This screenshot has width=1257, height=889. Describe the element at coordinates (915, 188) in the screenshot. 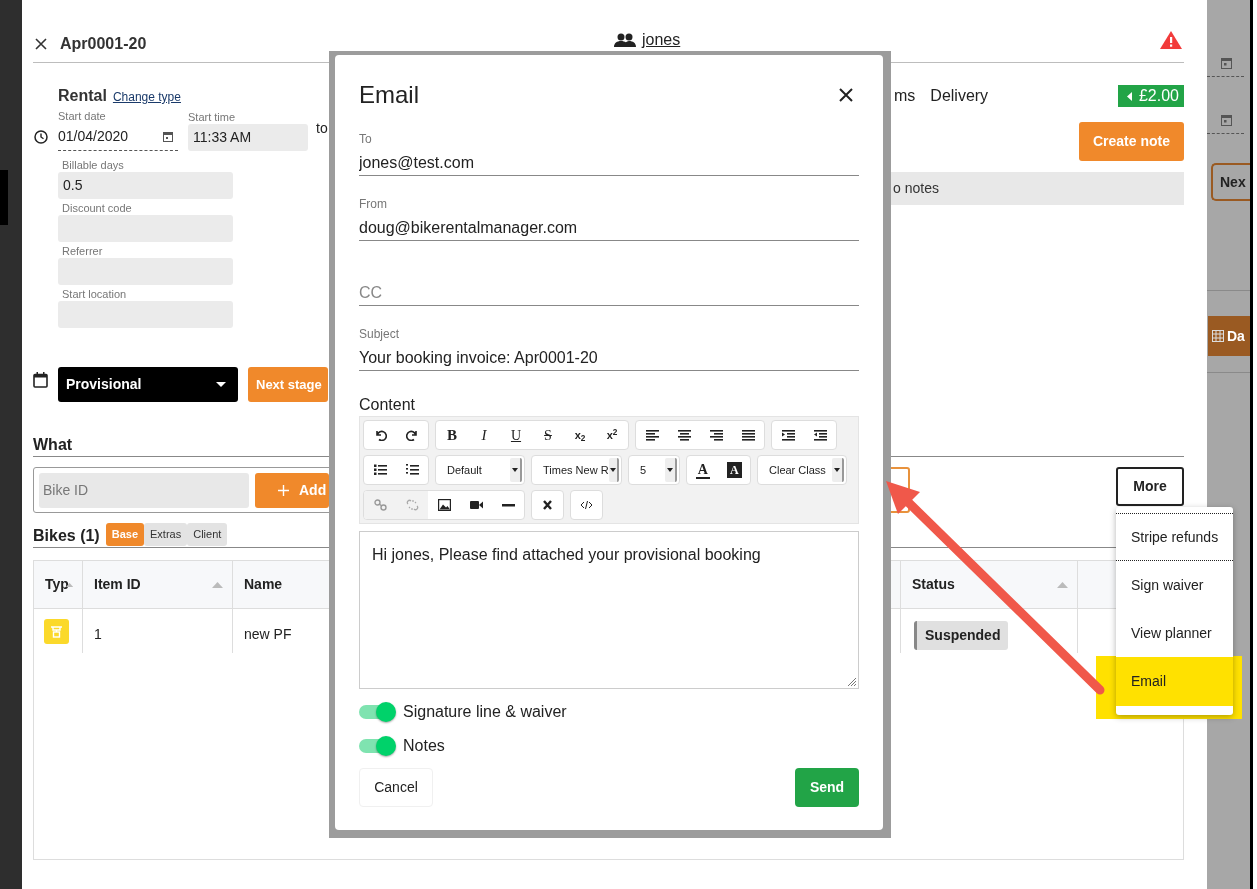

I see `notes-empty-text: o notes` at that location.